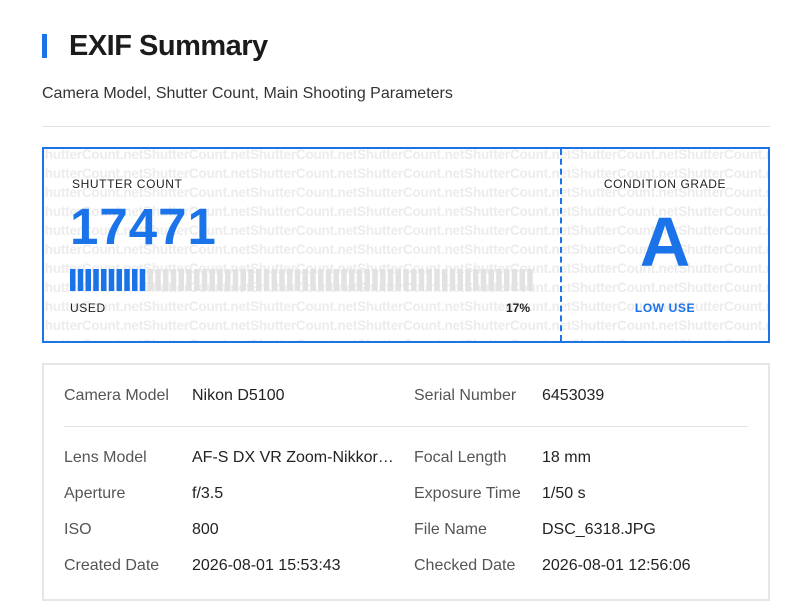 The width and height of the screenshot is (790, 610). Describe the element at coordinates (406, 426) in the screenshot. I see `details-divider` at that location.